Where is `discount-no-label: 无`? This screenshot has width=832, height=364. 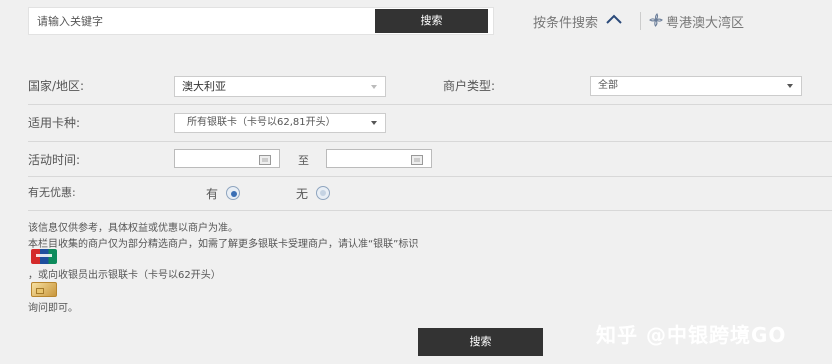
discount-no-label: 无 is located at coordinates (302, 193).